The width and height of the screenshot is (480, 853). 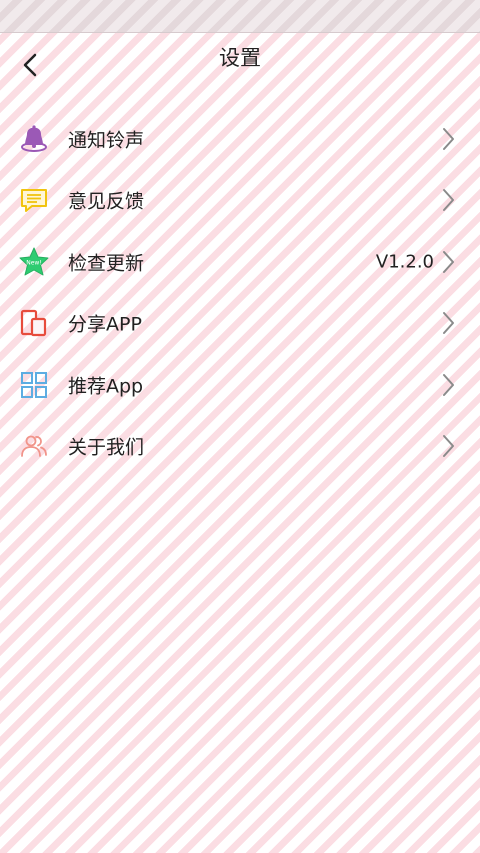 I want to click on grid-icon, so click(x=34, y=385).